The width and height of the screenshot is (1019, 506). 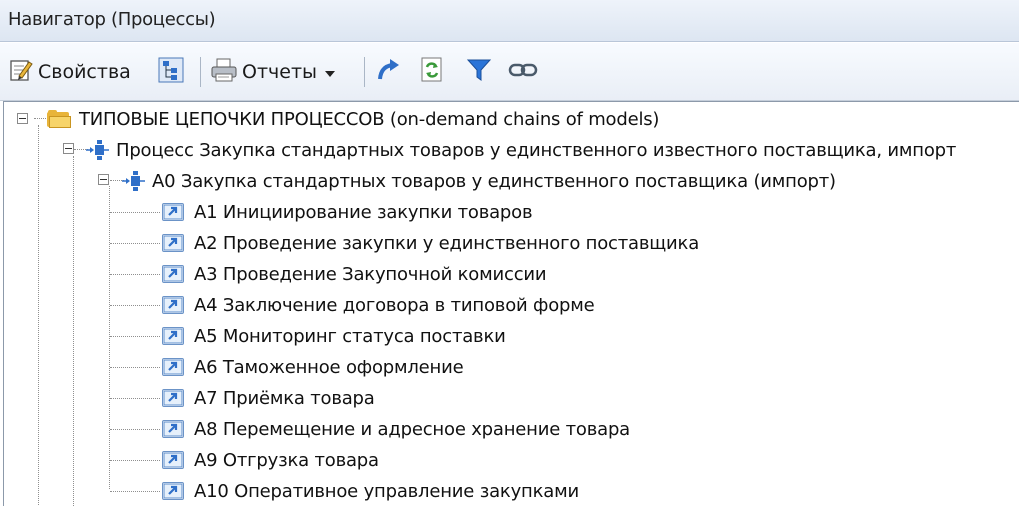 I want to click on tree-item-activity: A10 Оперативное управление закупками, so click(x=370, y=491).